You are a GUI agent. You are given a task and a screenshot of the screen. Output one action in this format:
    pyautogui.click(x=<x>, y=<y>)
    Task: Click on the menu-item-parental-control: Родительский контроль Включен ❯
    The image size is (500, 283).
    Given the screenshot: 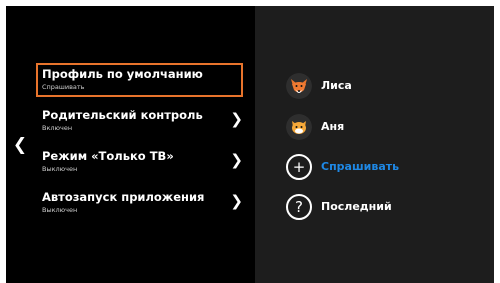 What is the action you would take?
    pyautogui.click(x=139, y=121)
    